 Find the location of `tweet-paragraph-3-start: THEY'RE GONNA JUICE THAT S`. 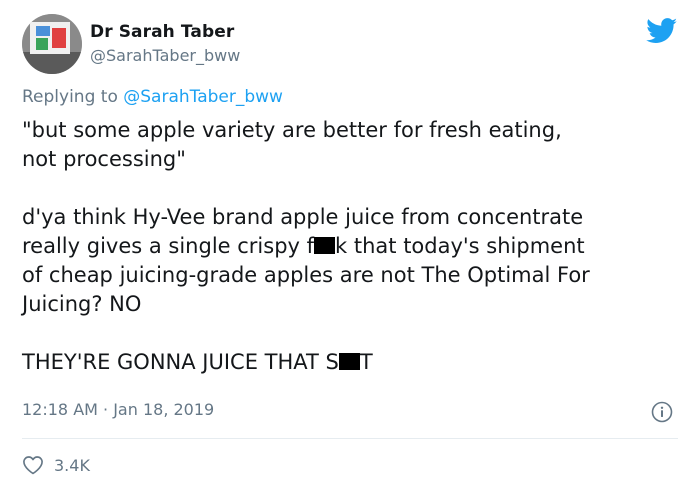

tweet-paragraph-3-start: THEY'RE GONNA JUICE THAT S is located at coordinates (180, 362).